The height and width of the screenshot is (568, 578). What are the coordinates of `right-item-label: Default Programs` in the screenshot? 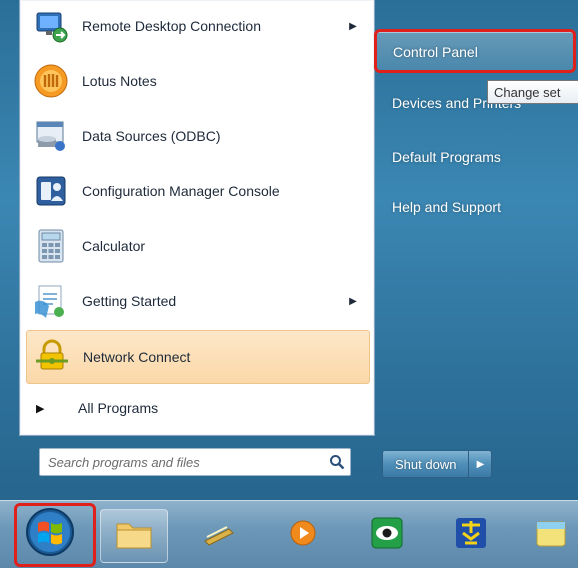 It's located at (446, 157).